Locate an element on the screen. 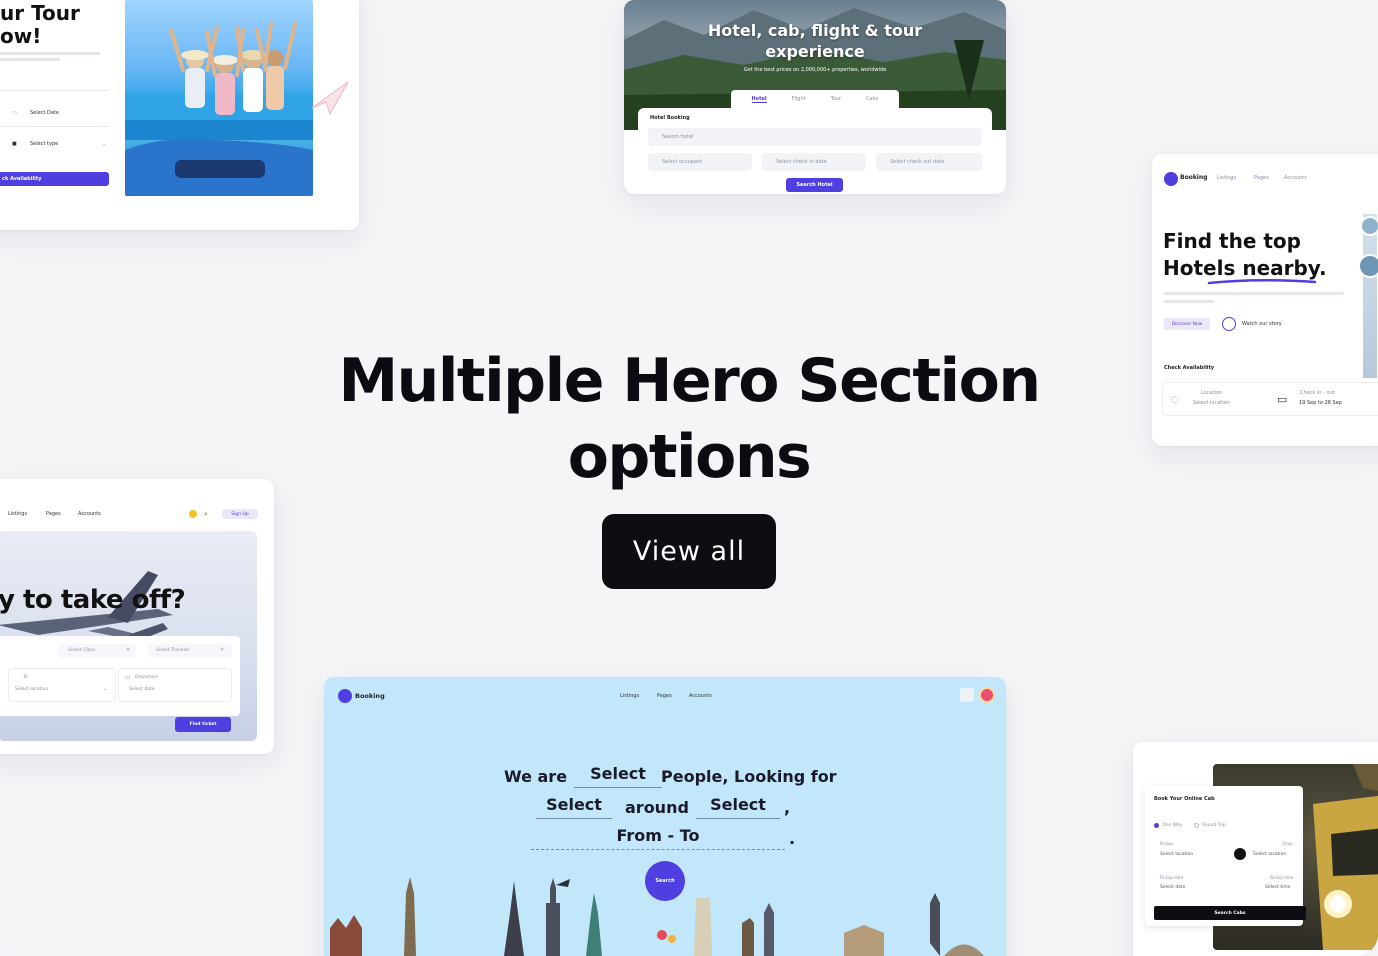  underline-stroke is located at coordinates (1262, 281).